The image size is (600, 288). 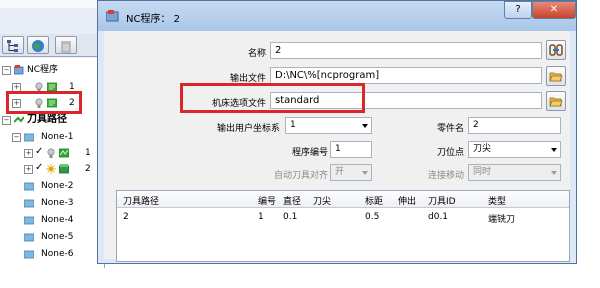 What do you see at coordinates (126, 217) in the screenshot?
I see `cell-toolpath: 2` at bounding box center [126, 217].